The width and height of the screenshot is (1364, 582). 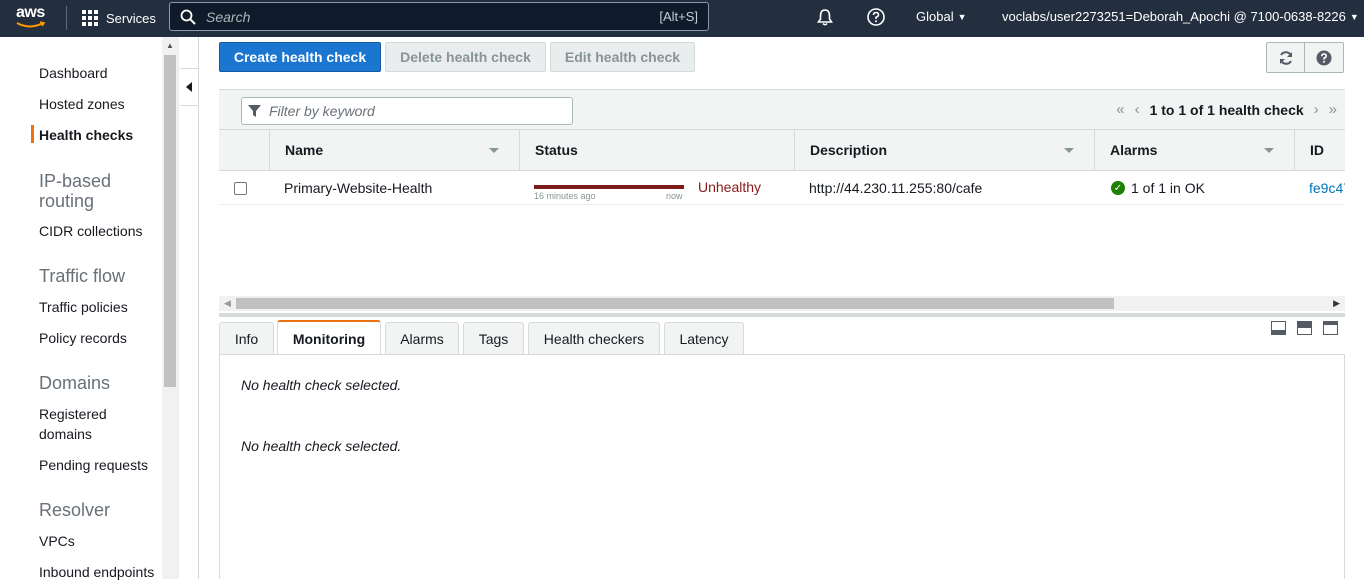 I want to click on aws-logo: aws, so click(x=33, y=18).